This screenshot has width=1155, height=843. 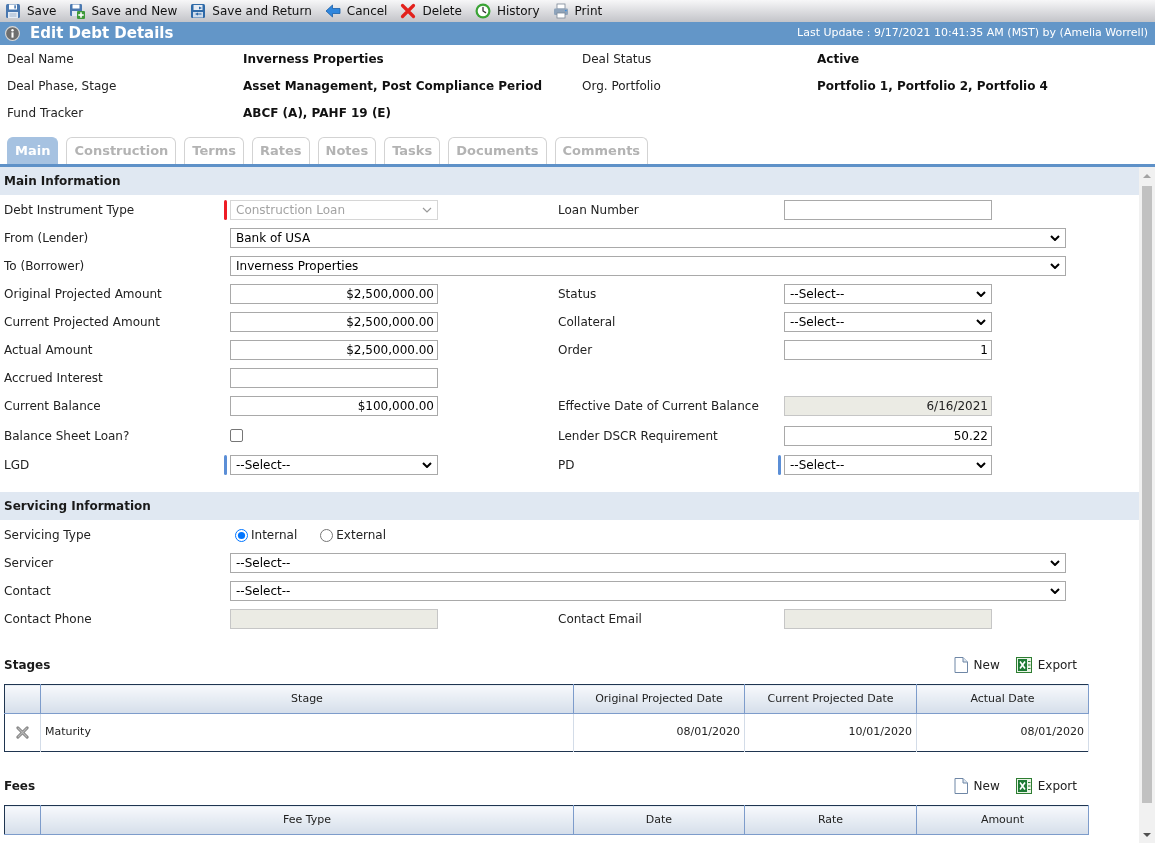 I want to click on field-label: Debt Instrument Type, so click(x=69, y=210).